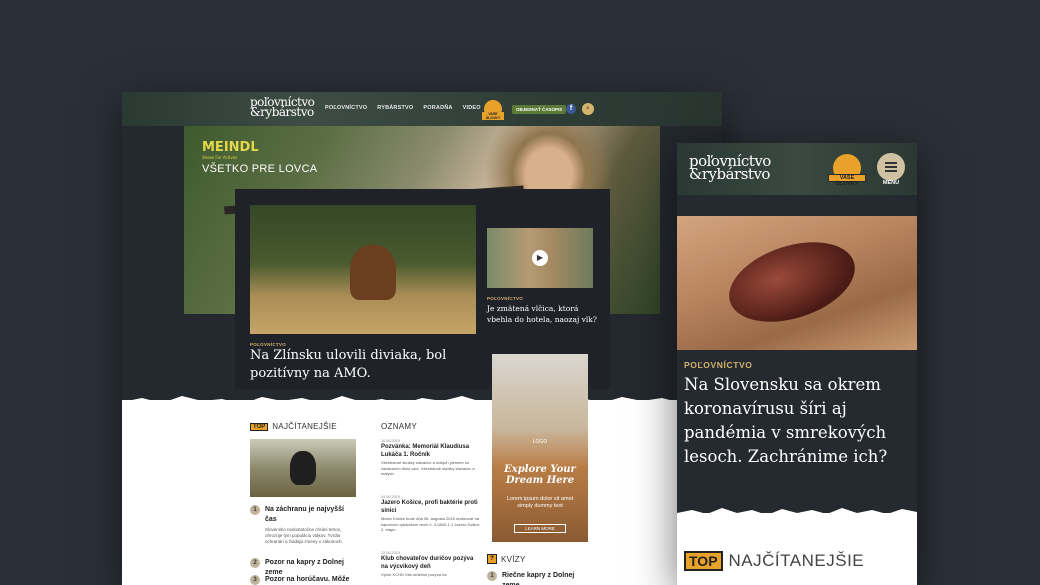 The height and width of the screenshot is (585, 1040). Describe the element at coordinates (472, 108) in the screenshot. I see `nav-item-video: VIDEO` at that location.